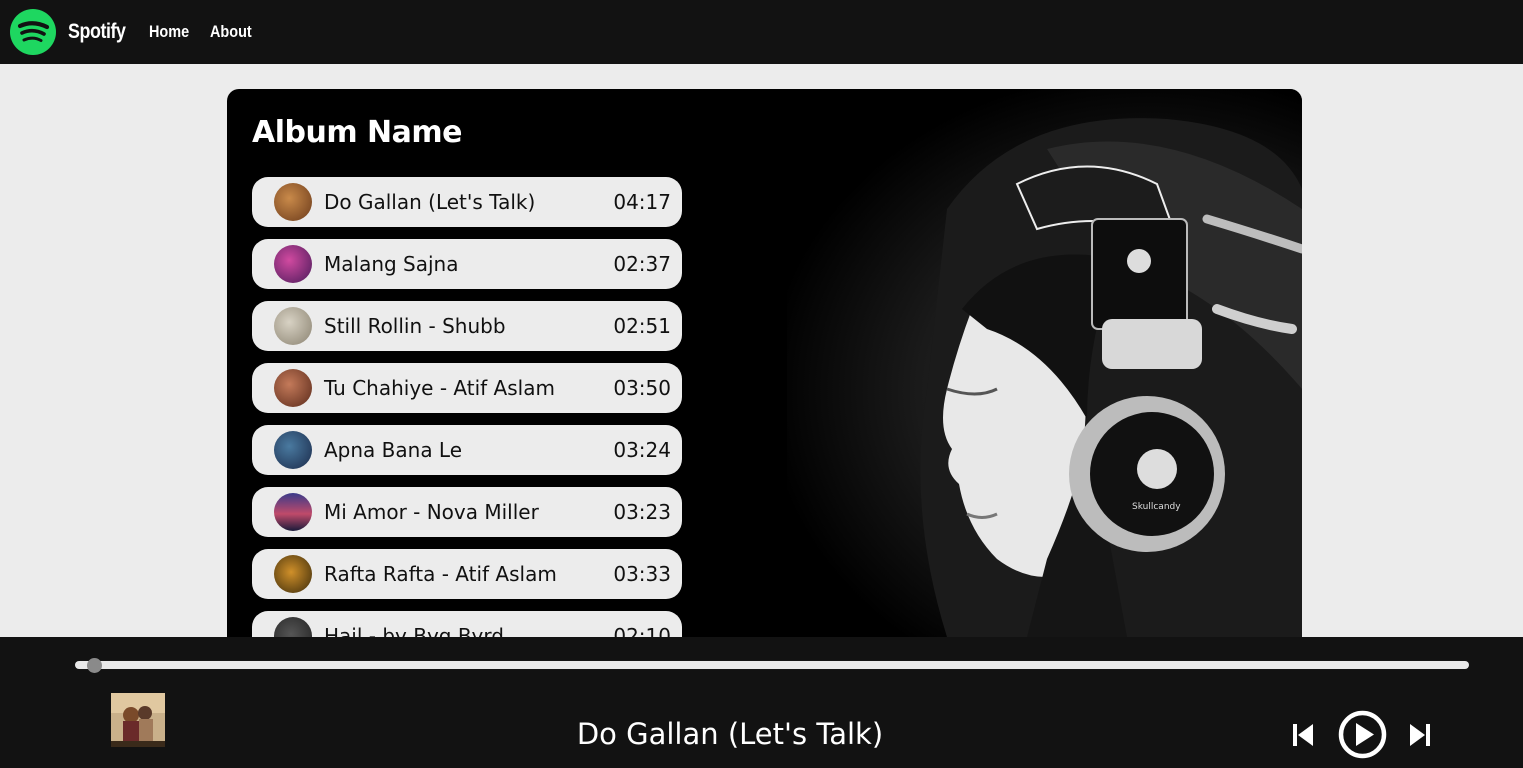 The height and width of the screenshot is (768, 1523). What do you see at coordinates (730, 734) in the screenshot?
I see `now-playing-title: Do Gallan (Let's Talk)` at bounding box center [730, 734].